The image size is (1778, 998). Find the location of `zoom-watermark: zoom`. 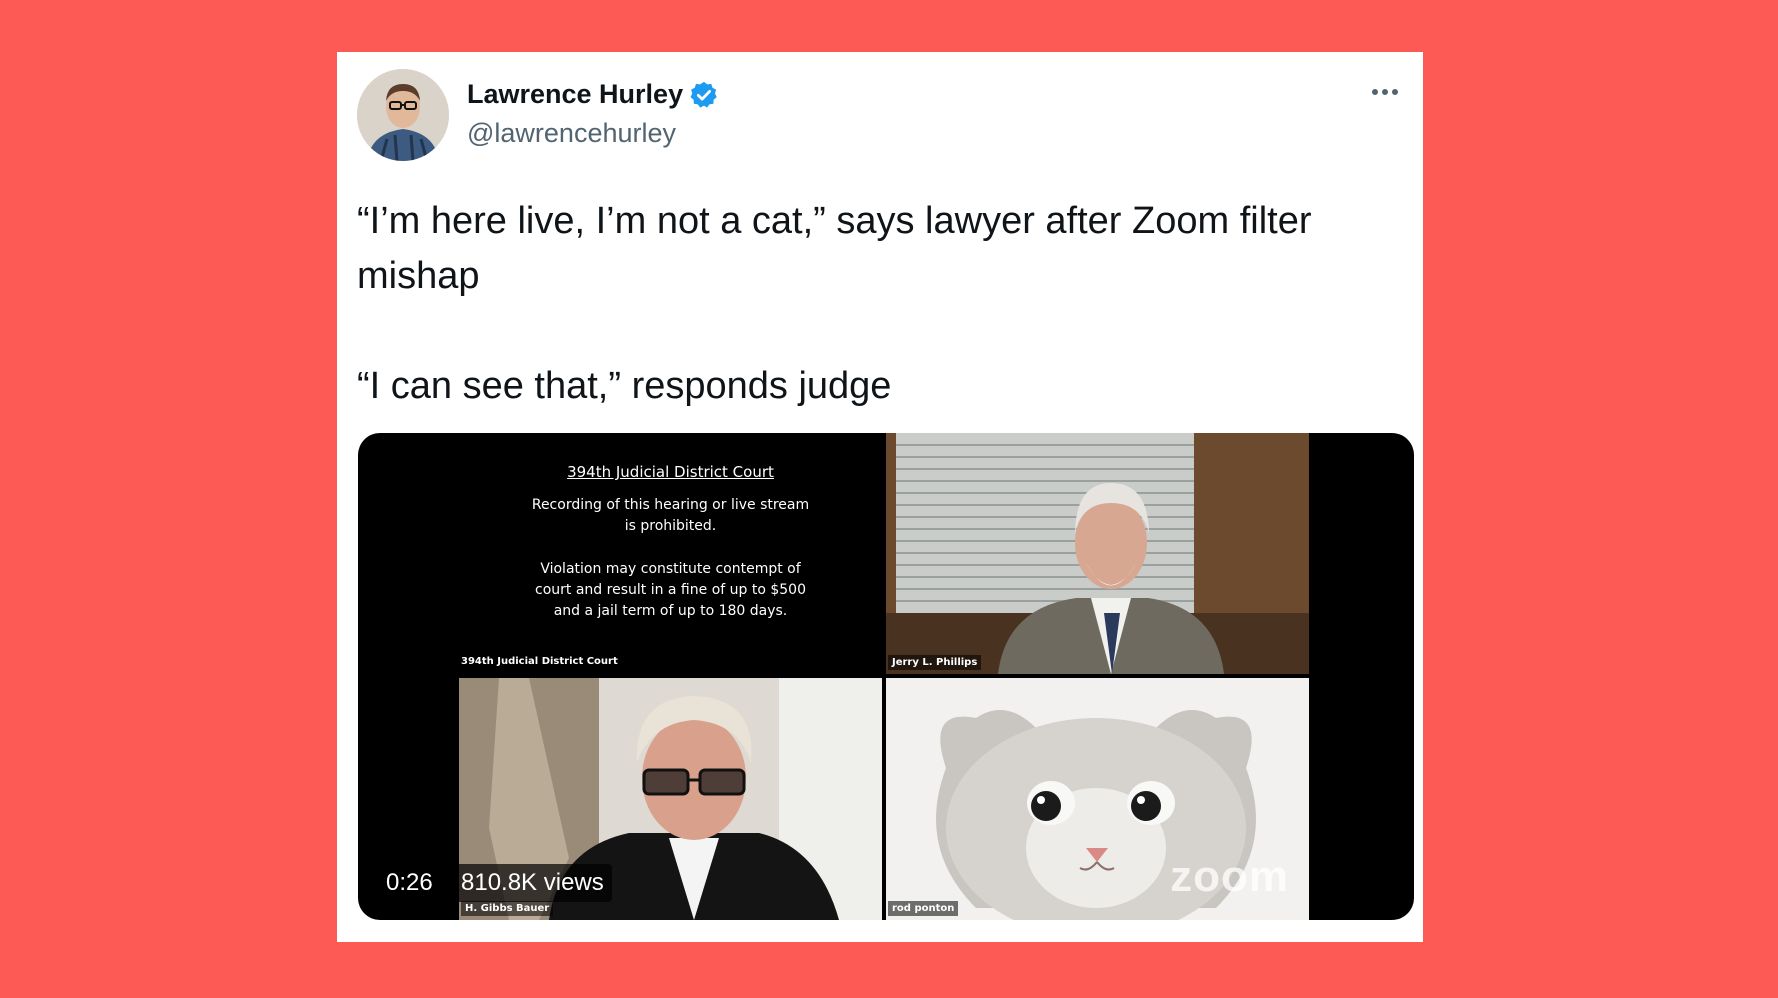

zoom-watermark: zoom is located at coordinates (1229, 876).